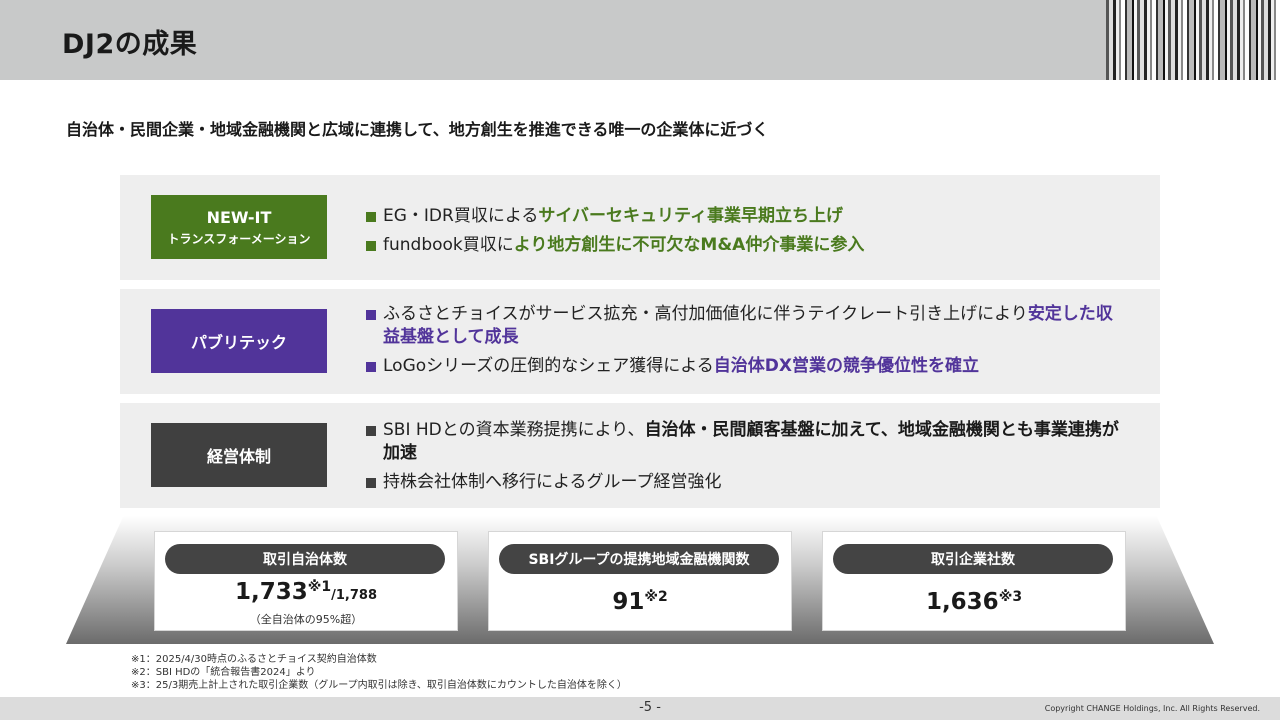  What do you see at coordinates (223, 672) in the screenshot?
I see `footnote: ※2：SBI HDの「統合報告書2024」より` at bounding box center [223, 672].